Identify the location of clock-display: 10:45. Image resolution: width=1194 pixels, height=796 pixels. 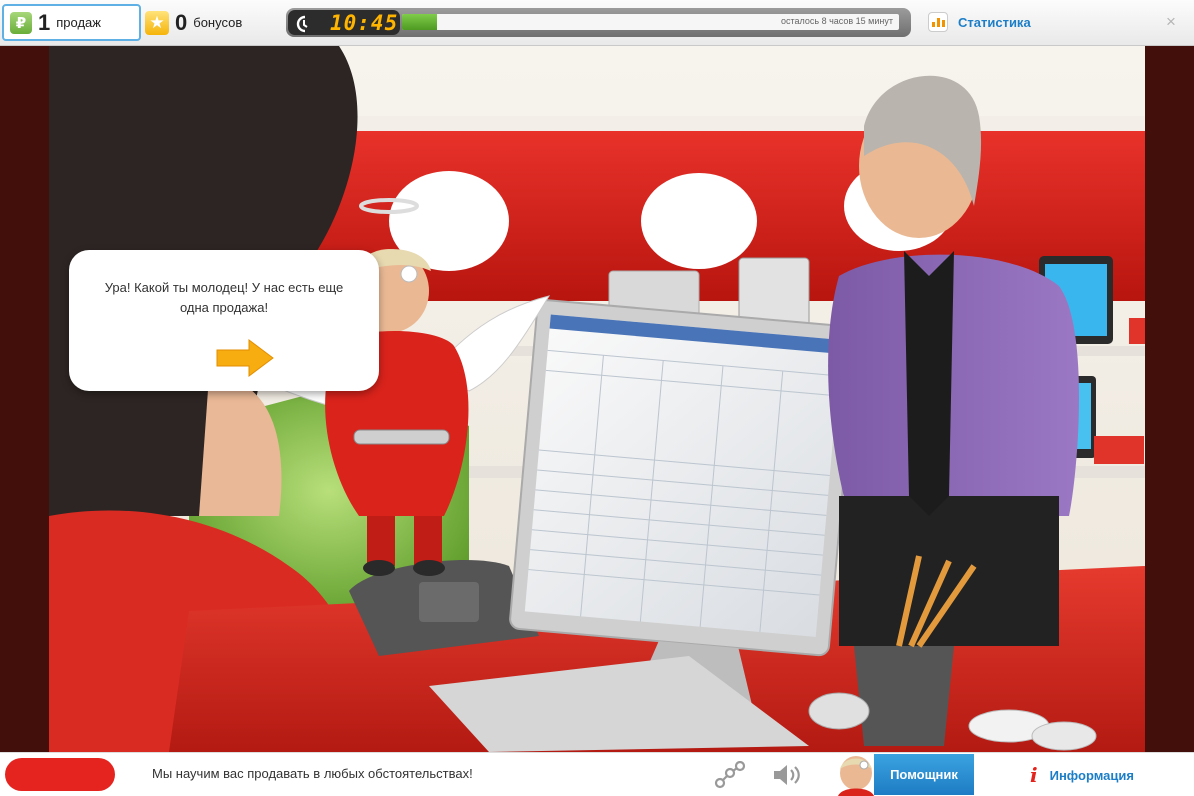
(344, 22).